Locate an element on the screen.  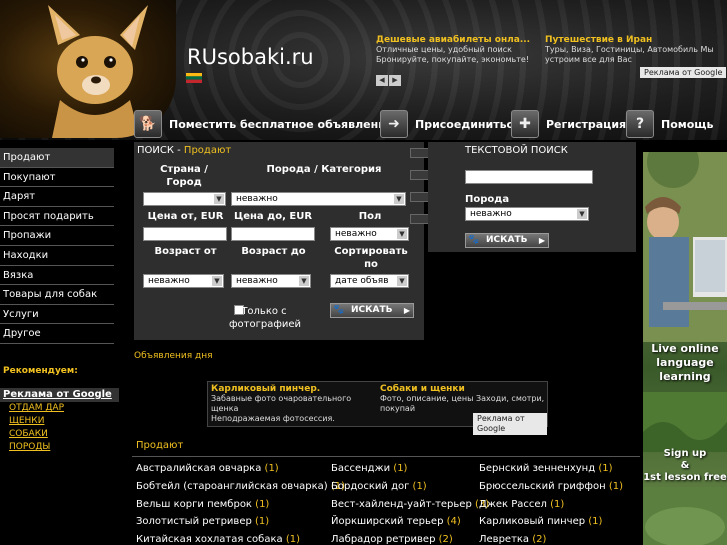
breed-link: Левретка (2) is located at coordinates (512, 539).